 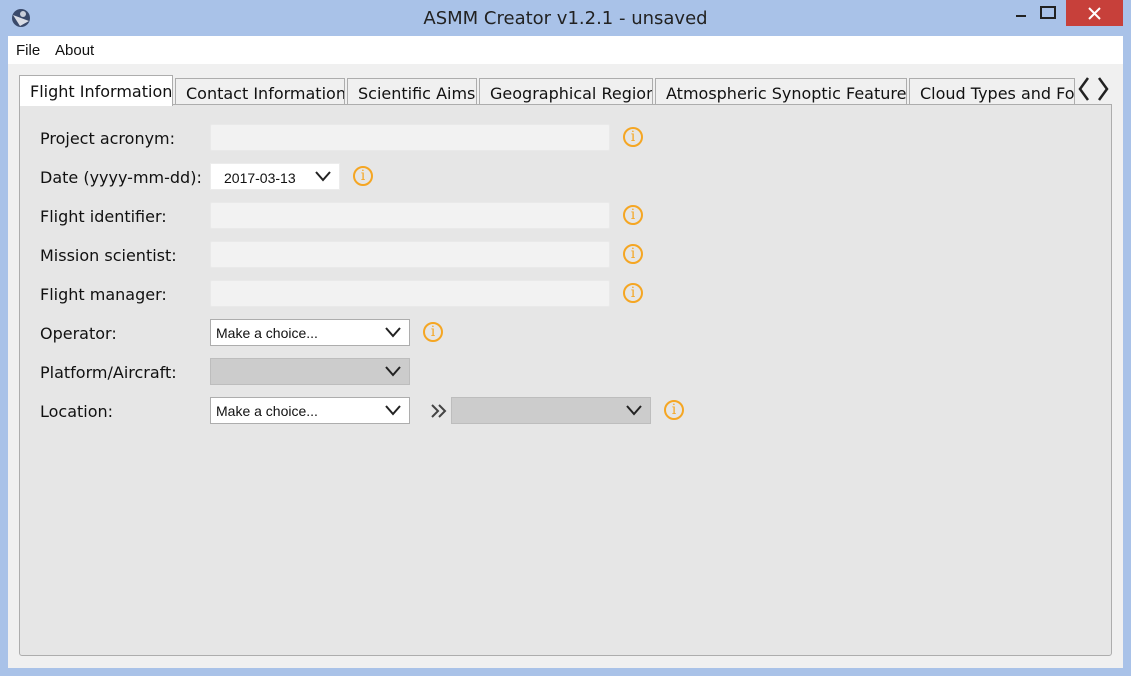 I want to click on flight-manager-label: Flight manager:, so click(x=103, y=294).